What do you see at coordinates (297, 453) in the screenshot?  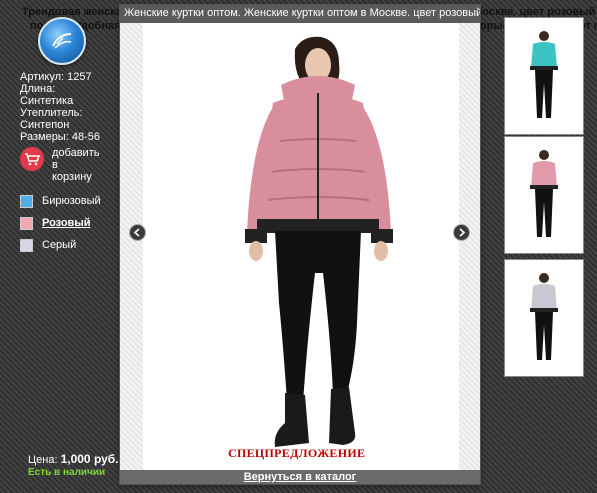 I see `special-offer-label: СПЕЦПРЕДЛОЖЕНИЕ` at bounding box center [297, 453].